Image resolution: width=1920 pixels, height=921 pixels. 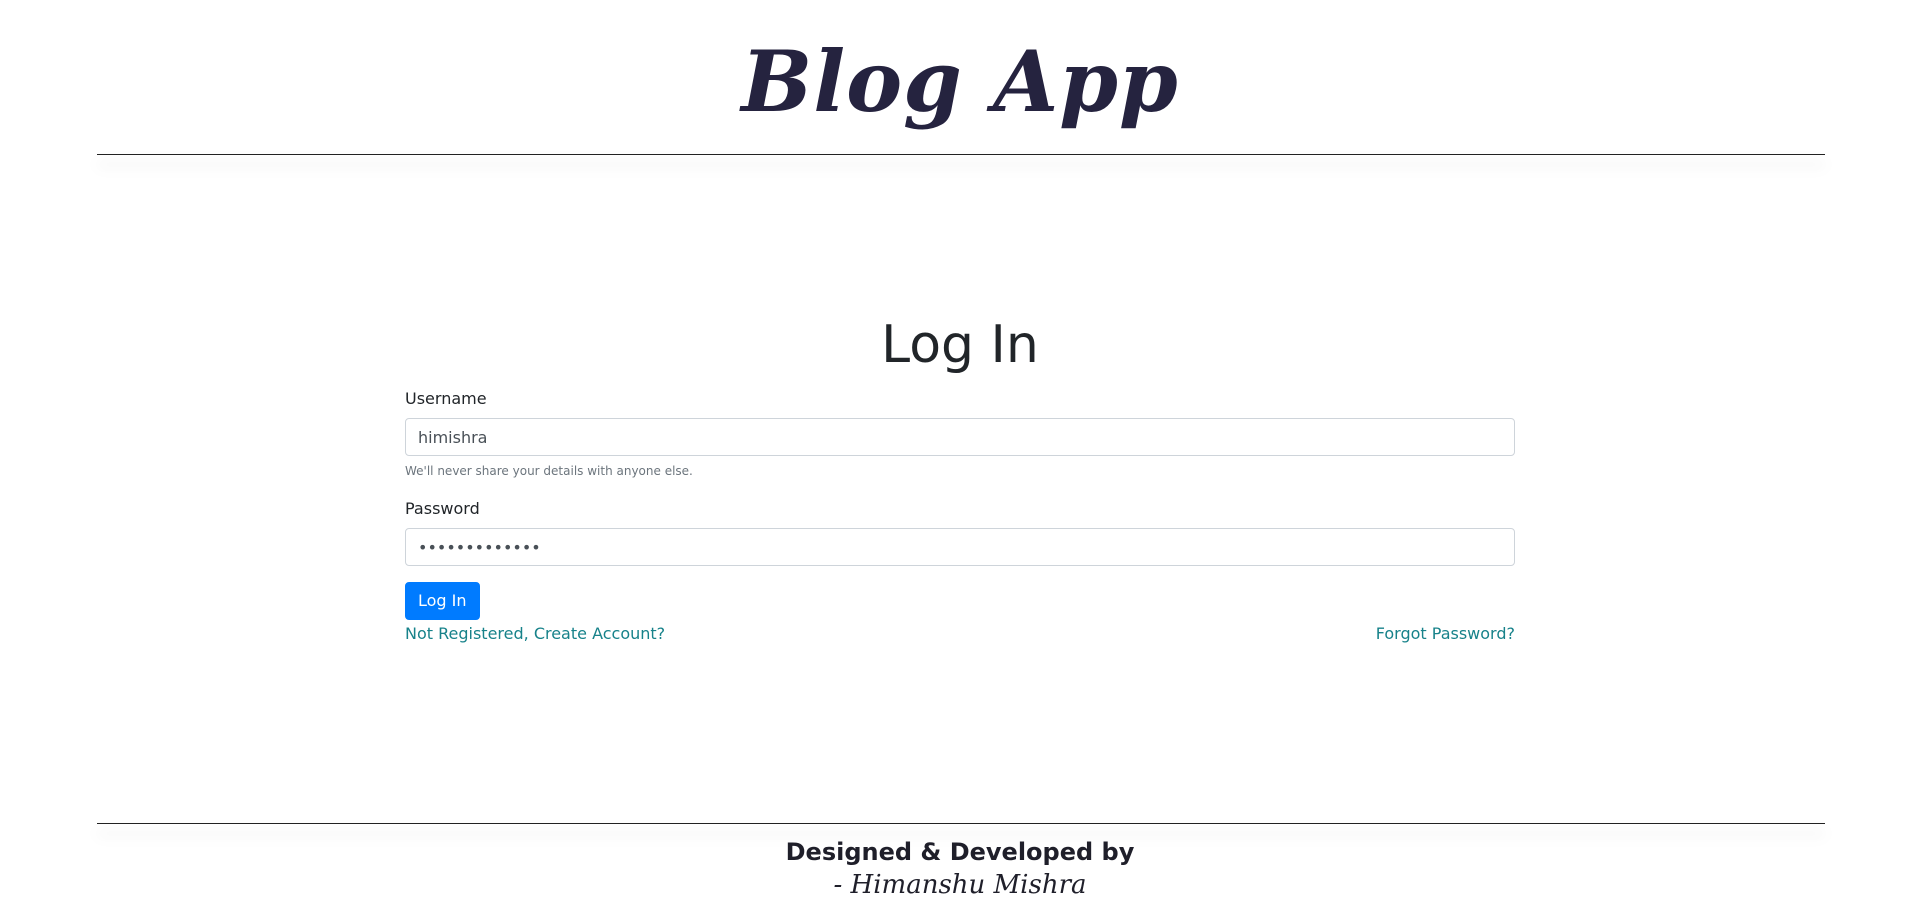 What do you see at coordinates (442, 508) in the screenshot?
I see `password-label: Password` at bounding box center [442, 508].